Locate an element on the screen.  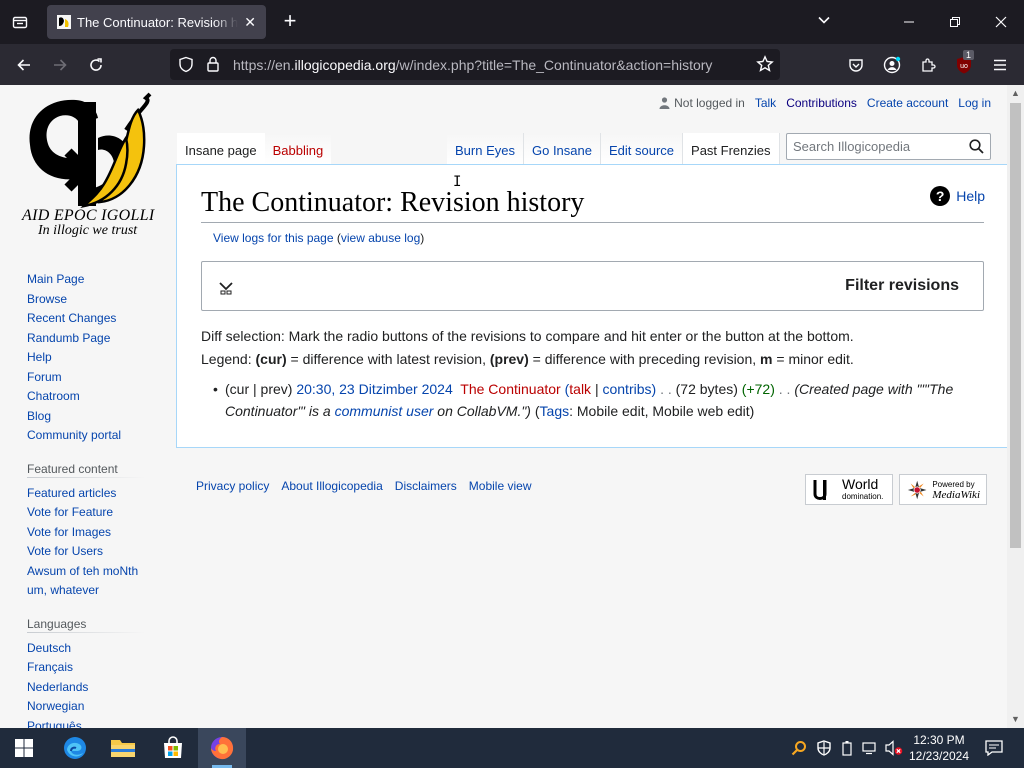
lock-icon is located at coordinates (213, 66).